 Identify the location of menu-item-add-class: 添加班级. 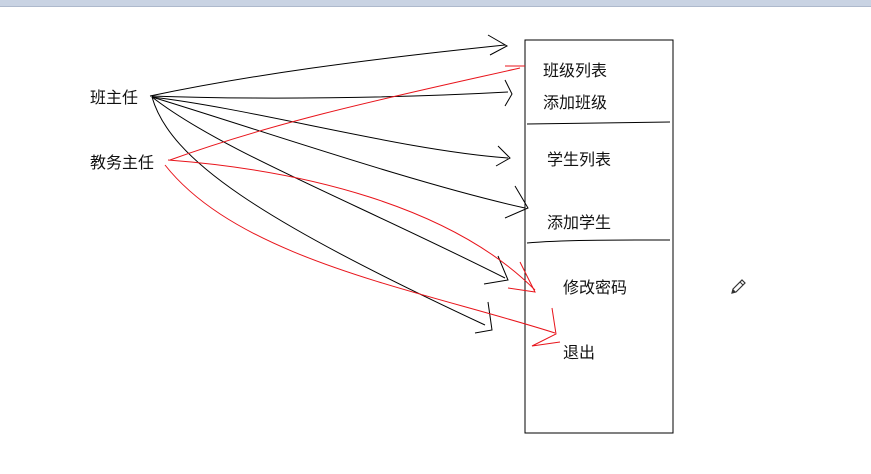
(575, 102).